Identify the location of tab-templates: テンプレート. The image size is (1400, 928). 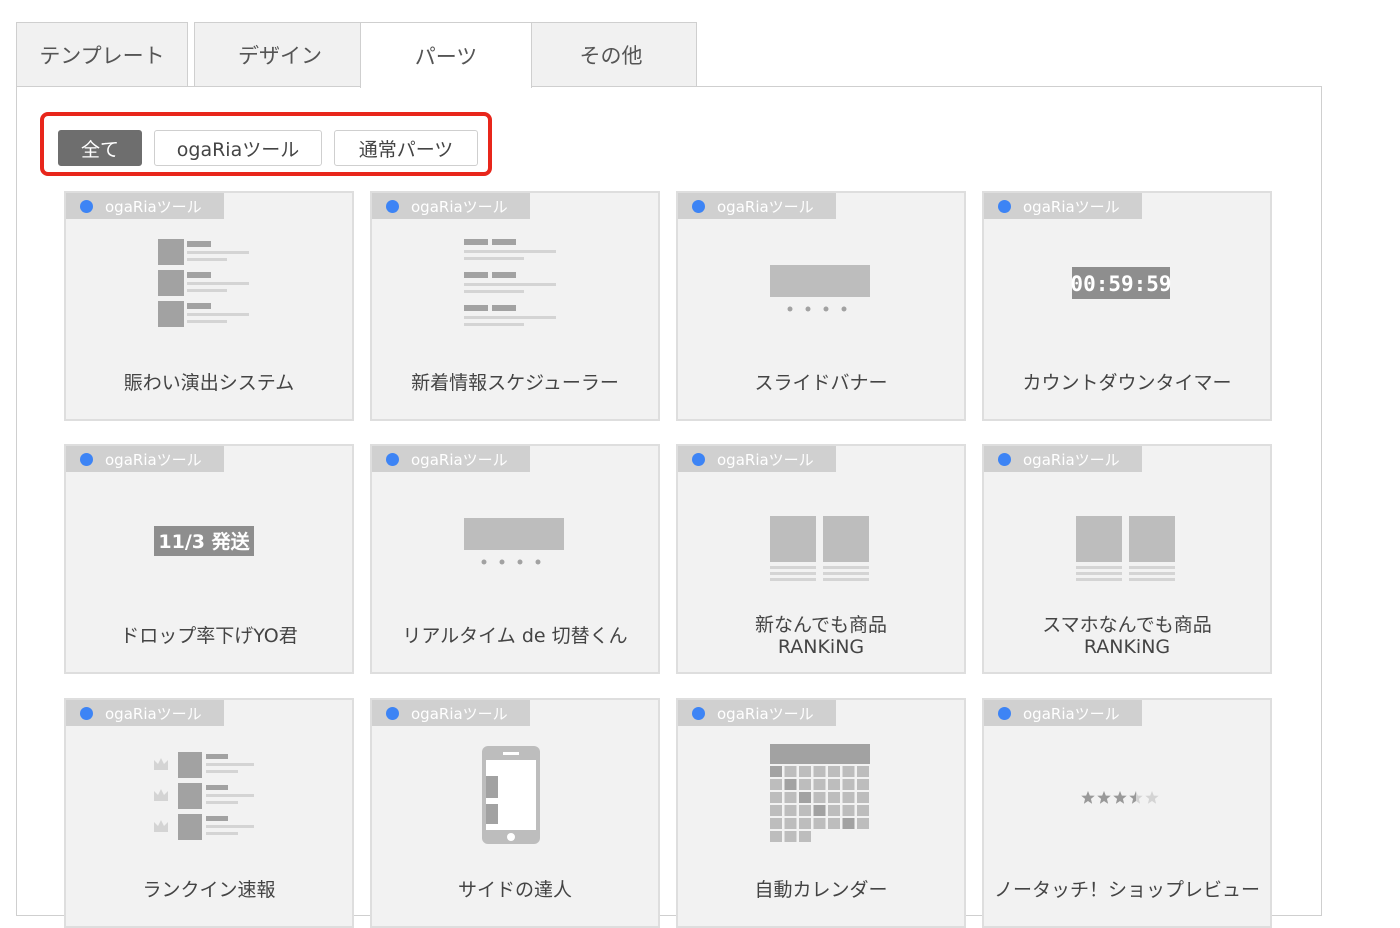
(102, 54).